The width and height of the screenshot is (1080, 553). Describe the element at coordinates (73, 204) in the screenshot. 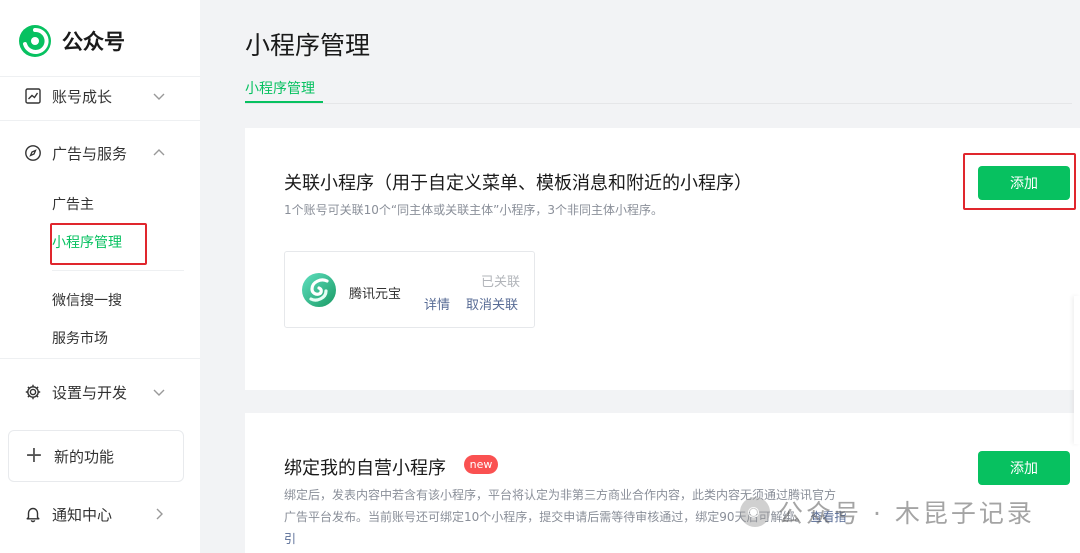

I see `sidebar-item-advertiser: 广告主` at that location.